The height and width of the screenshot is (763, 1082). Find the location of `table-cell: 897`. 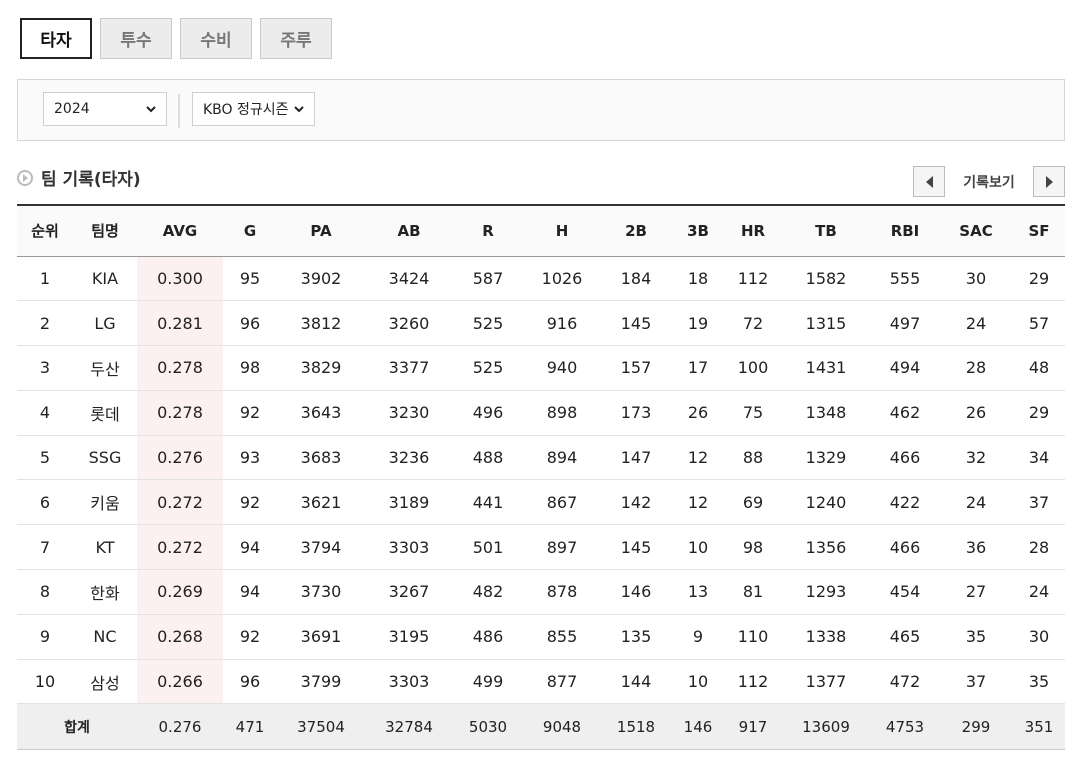

table-cell: 897 is located at coordinates (562, 547).